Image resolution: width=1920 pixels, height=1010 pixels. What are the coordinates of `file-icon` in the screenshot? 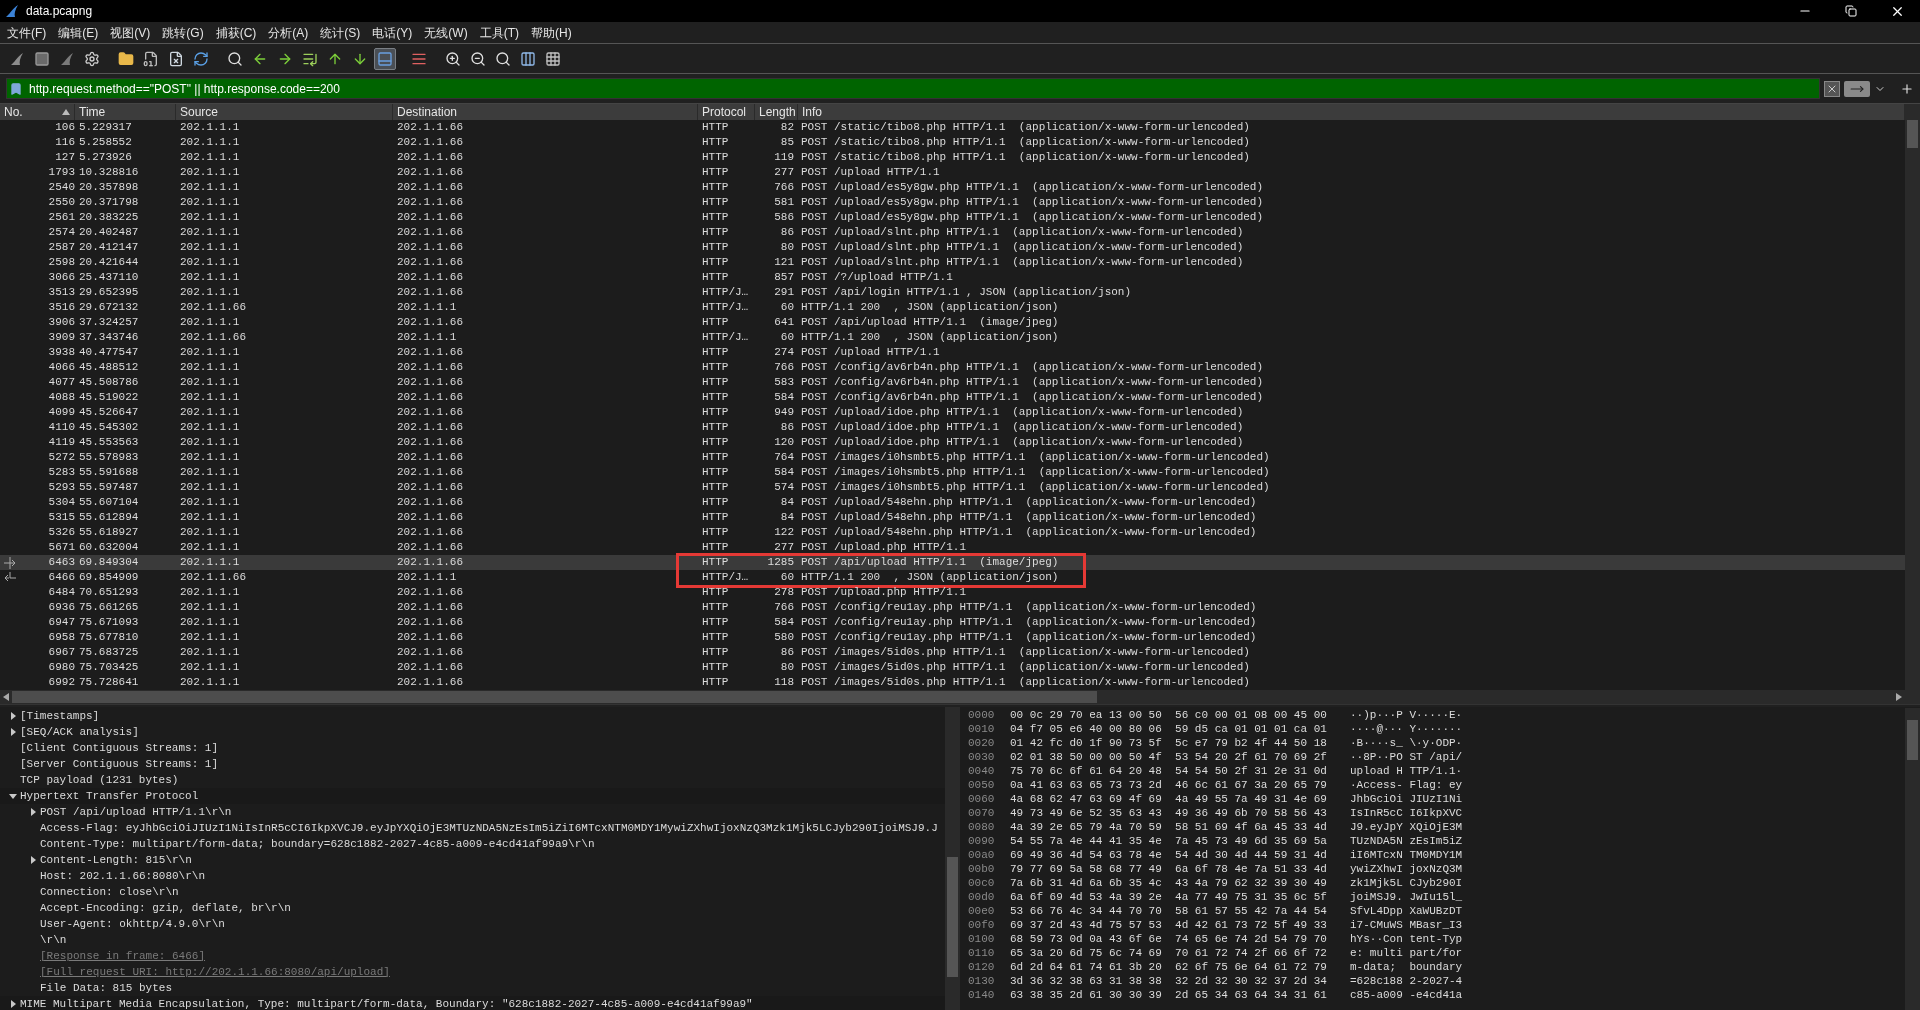 It's located at (151, 58).